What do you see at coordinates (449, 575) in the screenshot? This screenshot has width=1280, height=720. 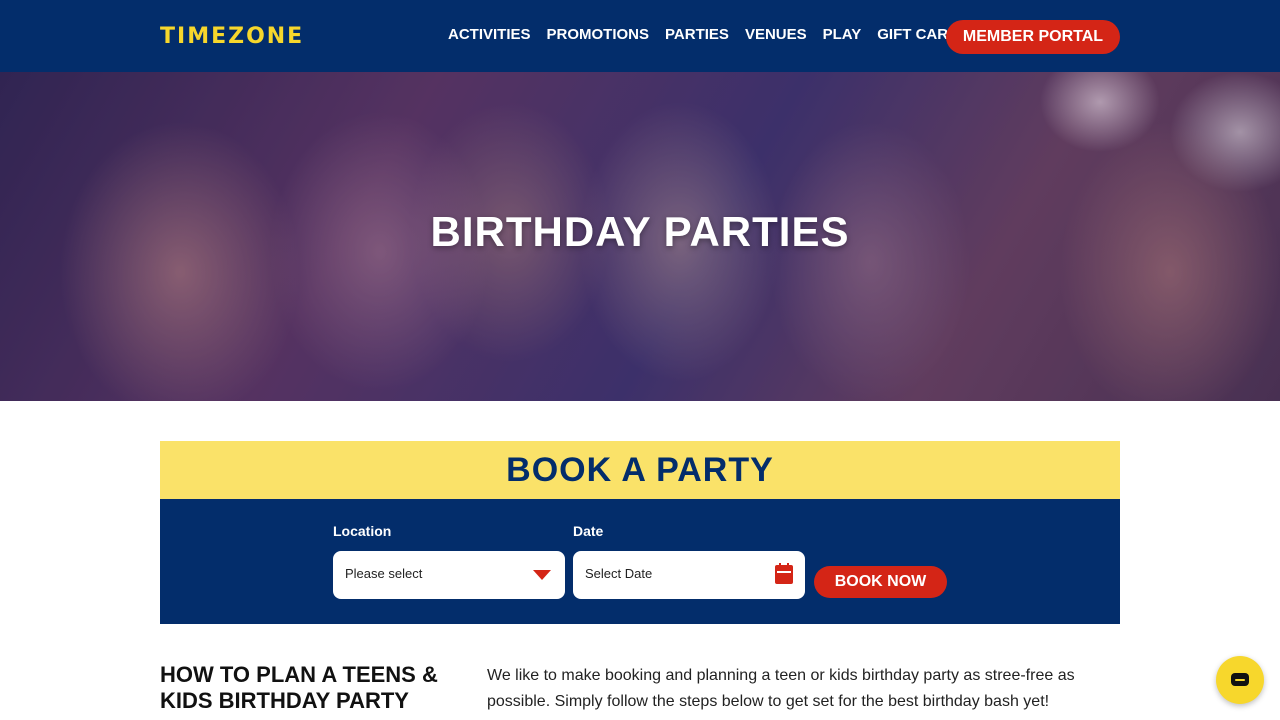 I see `location-select: Please select` at bounding box center [449, 575].